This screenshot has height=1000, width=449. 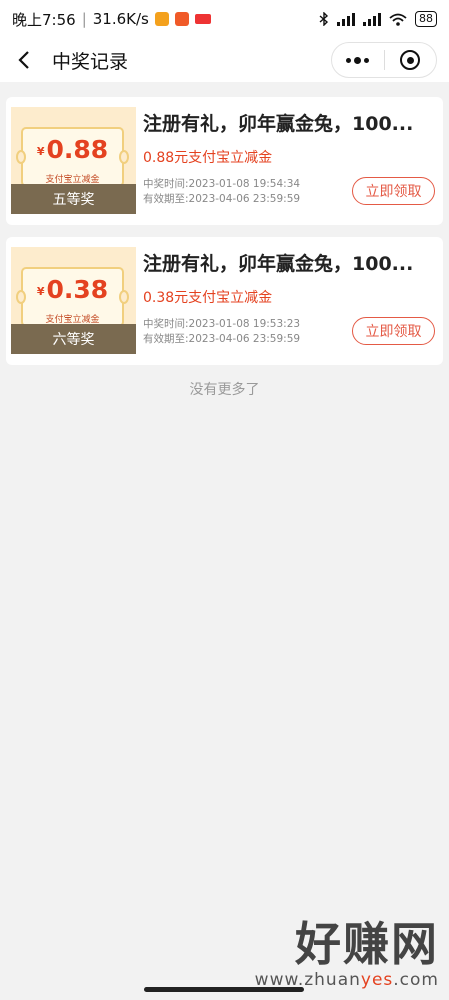 I want to click on mini-program-capsule, so click(x=384, y=60).